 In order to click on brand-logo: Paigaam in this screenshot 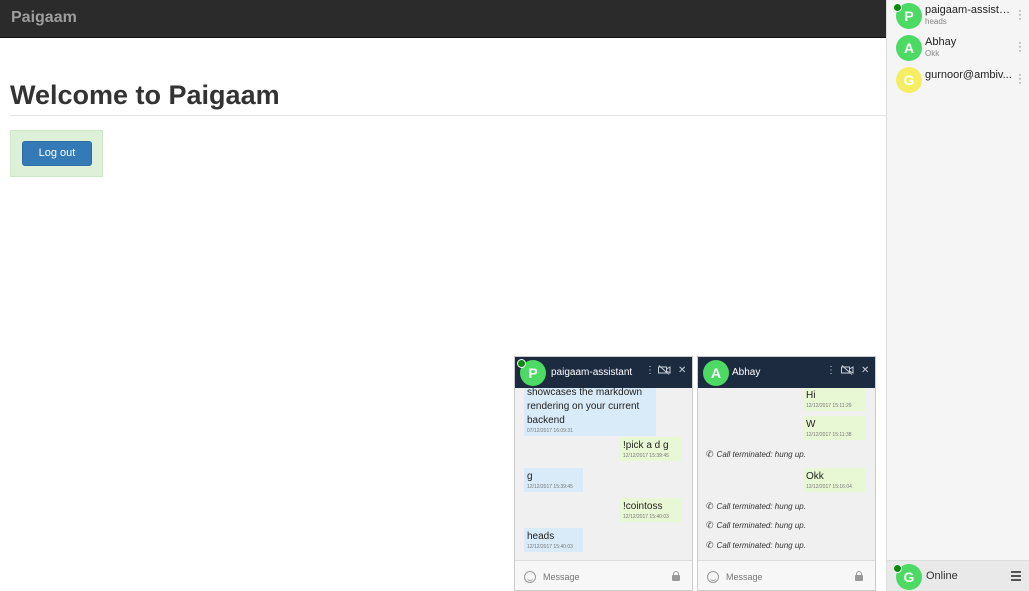, I will do `click(44, 18)`.